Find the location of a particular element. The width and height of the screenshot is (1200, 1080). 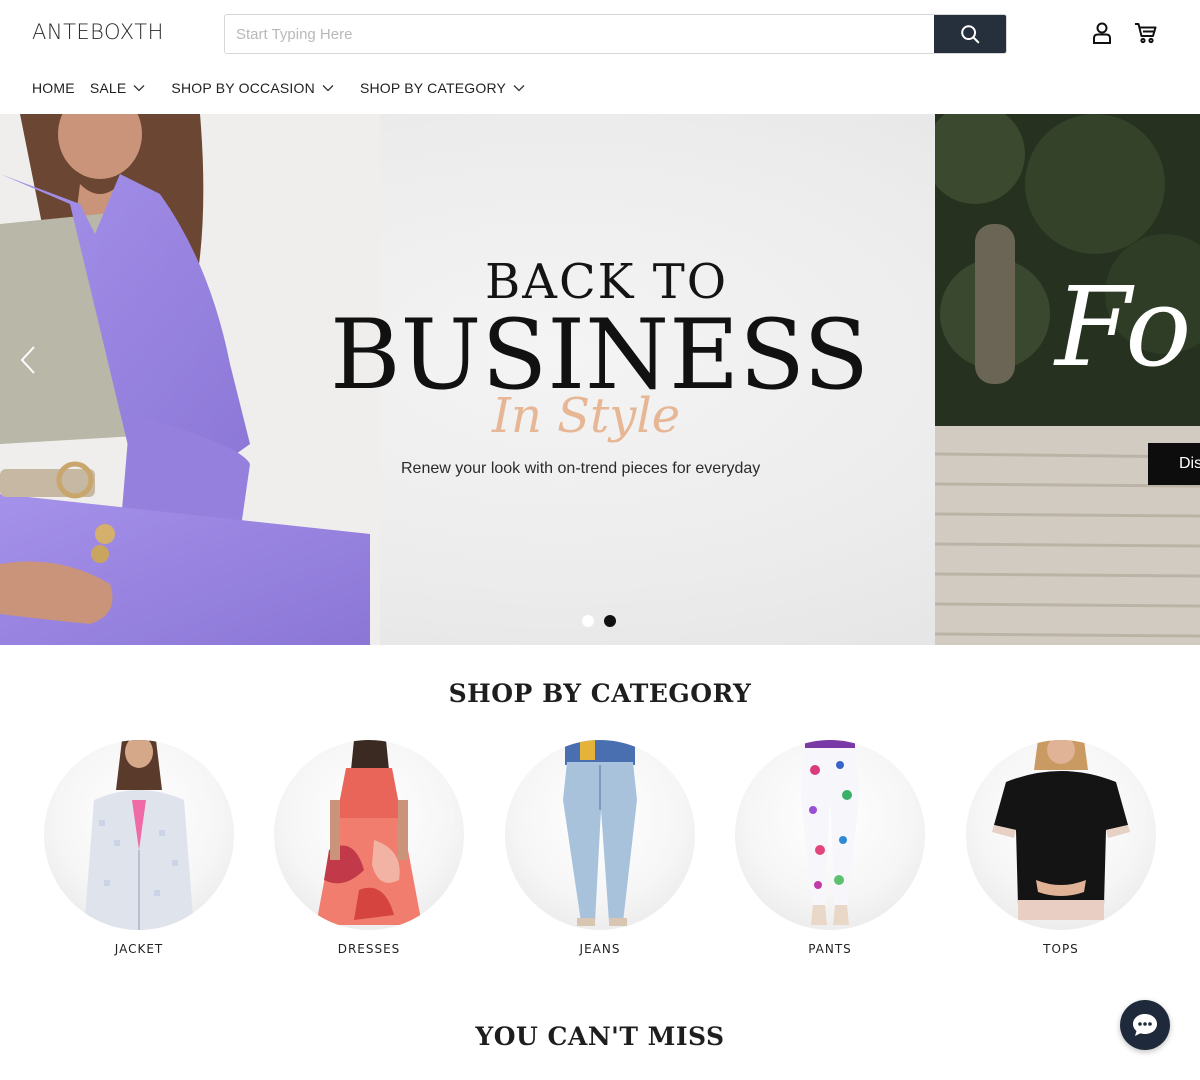

shop-by-category-heading: SHOP BY CATEGORY is located at coordinates (600, 693).